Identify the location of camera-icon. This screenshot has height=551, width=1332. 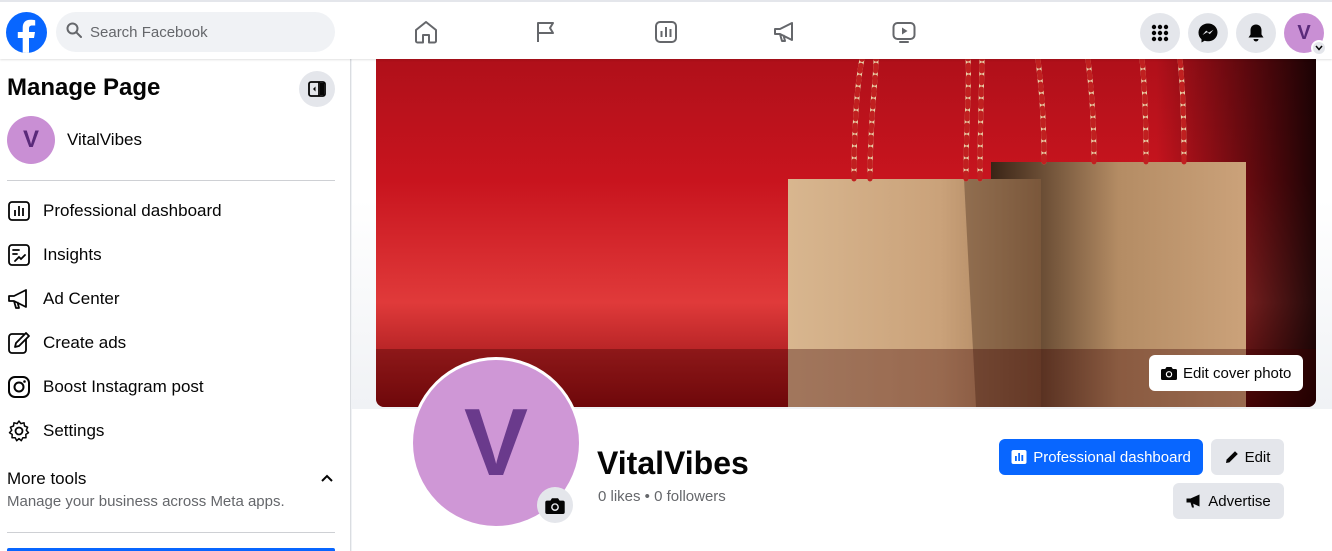
(1169, 373).